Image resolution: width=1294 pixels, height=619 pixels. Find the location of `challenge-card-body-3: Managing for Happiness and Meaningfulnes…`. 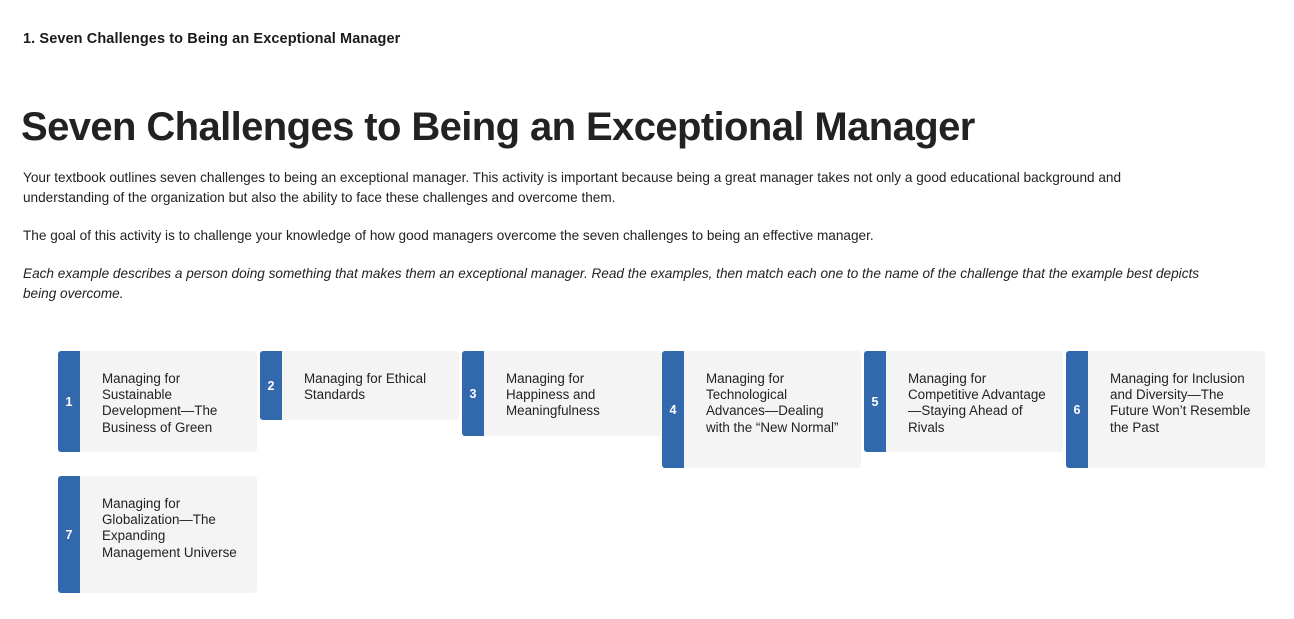

challenge-card-body-3: Managing for Happiness and Meaningfulnes… is located at coordinates (572, 393).